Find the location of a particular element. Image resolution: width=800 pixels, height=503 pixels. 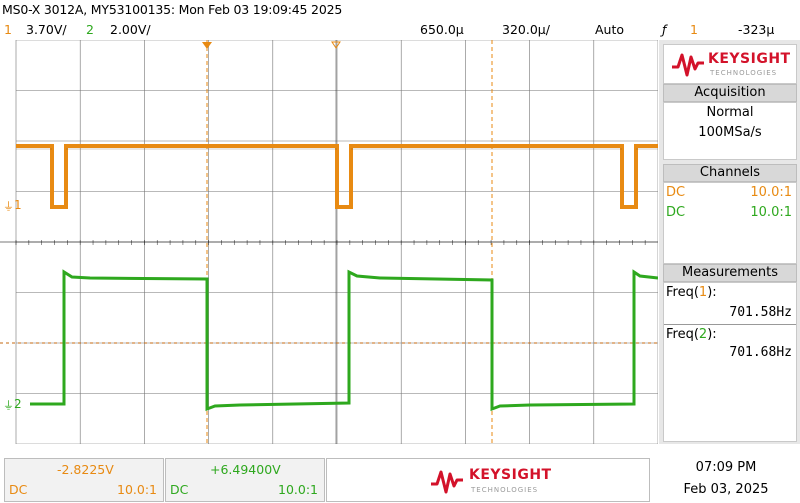

axis-ticks is located at coordinates (330, 242).